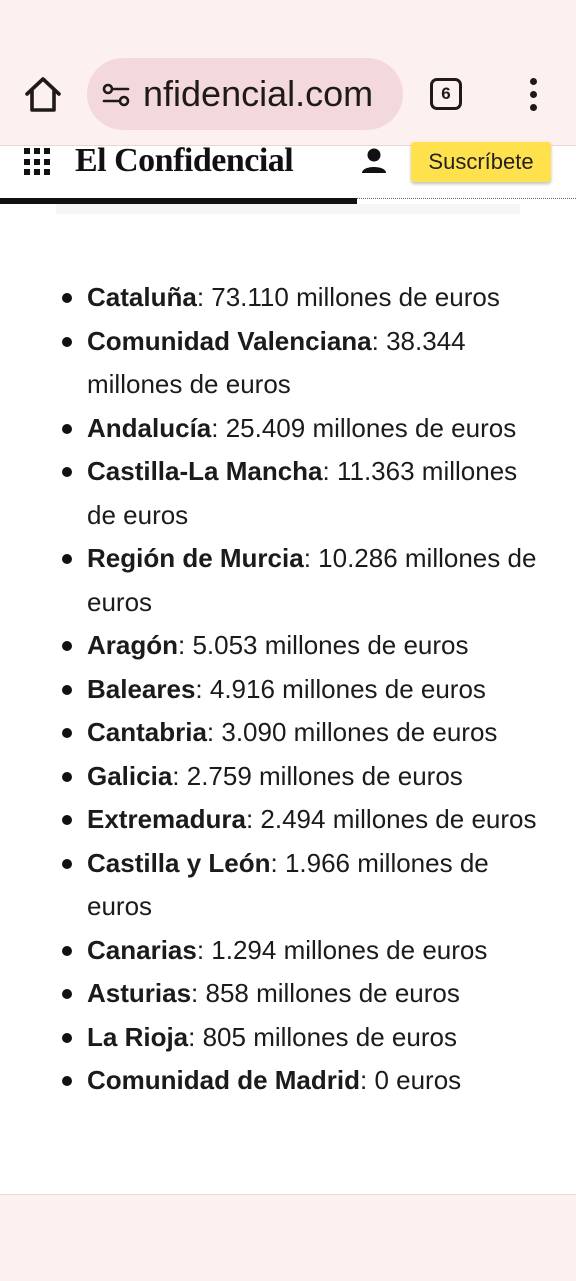  I want to click on list-item: Baleares: 4.916 millones de euros, so click(288, 690).